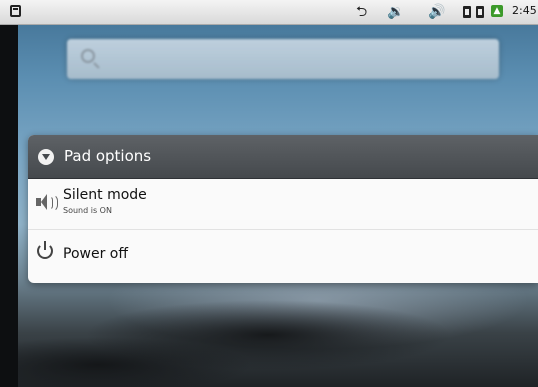  What do you see at coordinates (395, 12) in the screenshot?
I see `volume-down-icon: 🔉` at bounding box center [395, 12].